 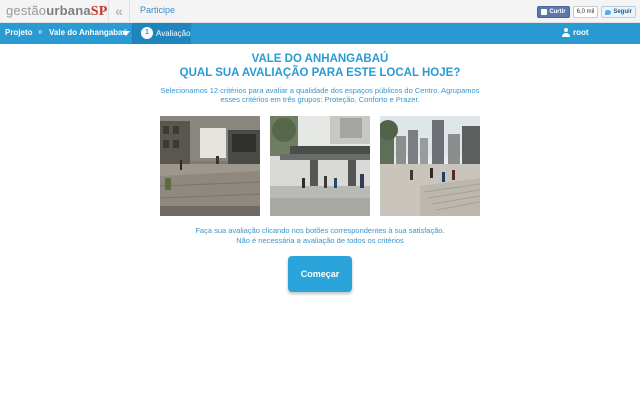 I want to click on site-logo: gestãourbanaSP, so click(x=57, y=11).